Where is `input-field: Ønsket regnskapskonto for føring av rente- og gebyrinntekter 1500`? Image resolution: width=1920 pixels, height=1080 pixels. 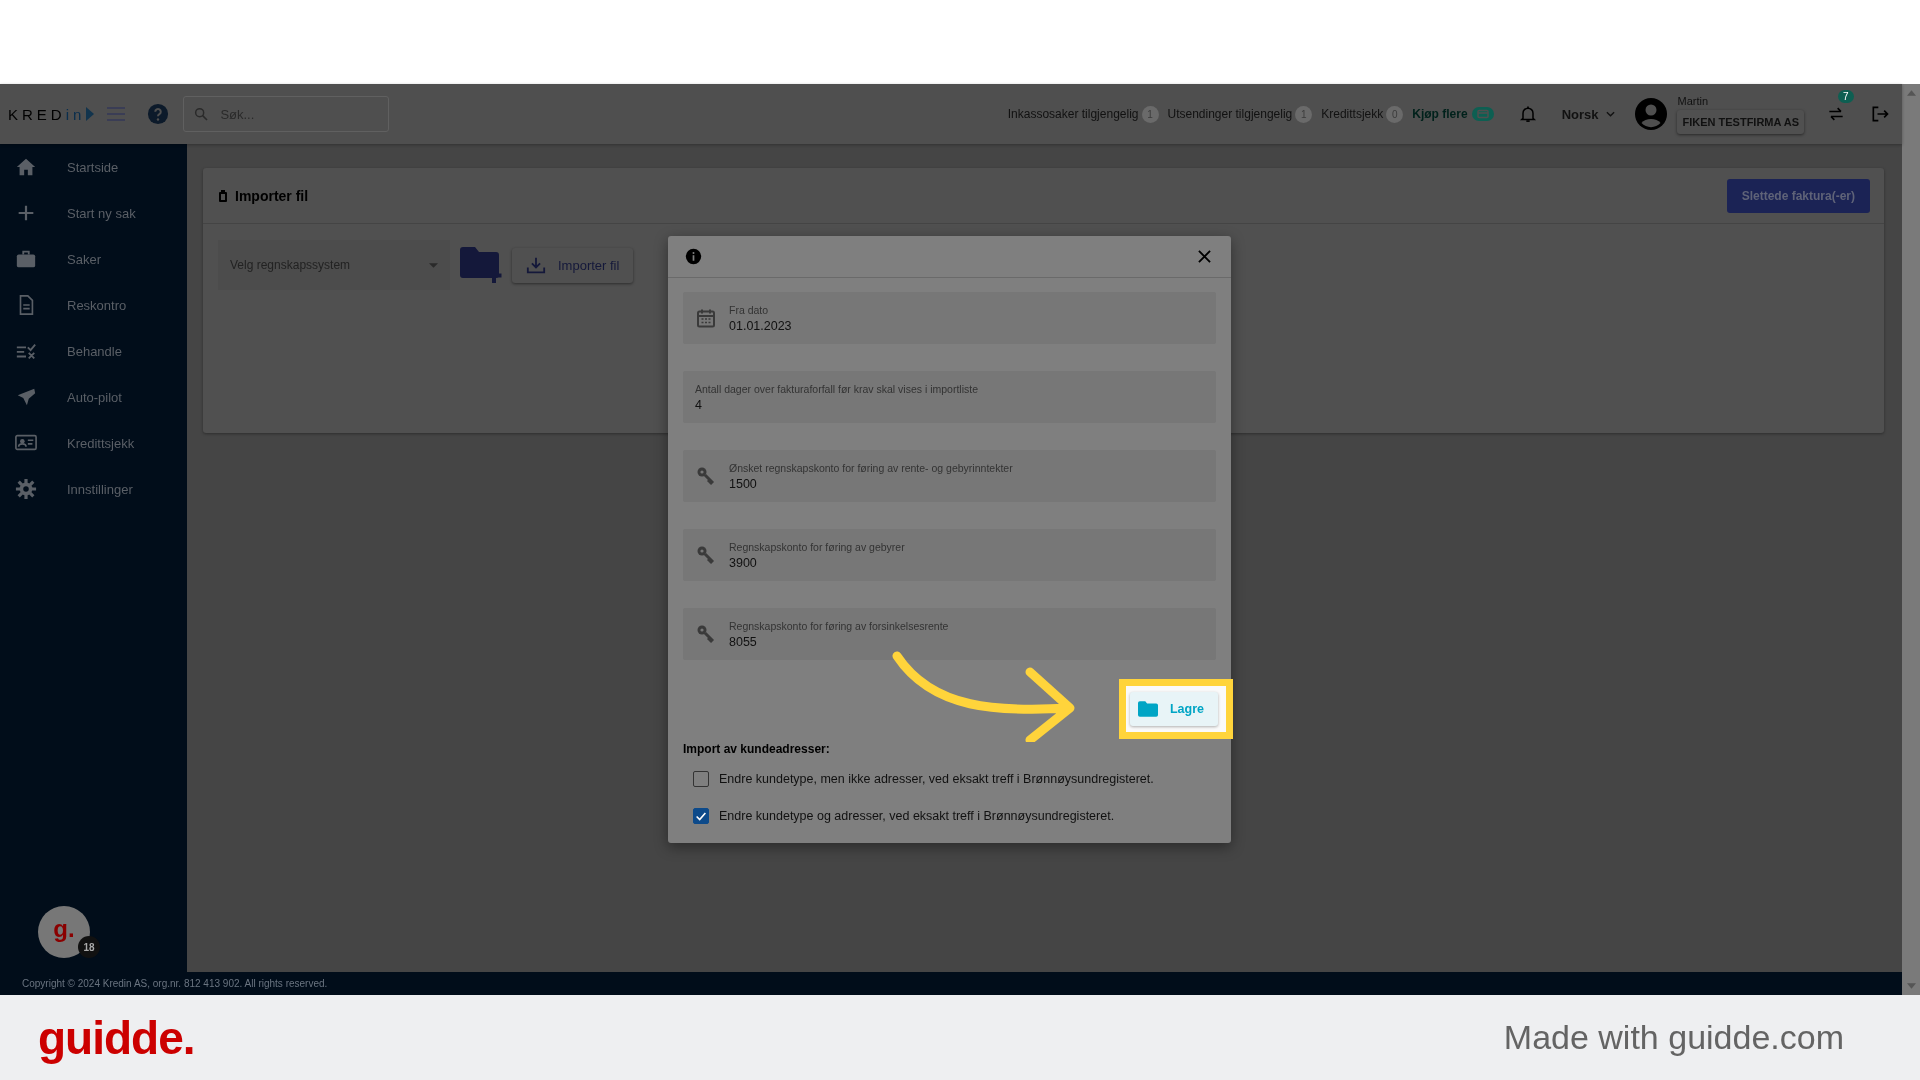 input-field: Ønsket regnskapskonto for føring av rente- og gebyrinntekter 1500 is located at coordinates (949, 476).